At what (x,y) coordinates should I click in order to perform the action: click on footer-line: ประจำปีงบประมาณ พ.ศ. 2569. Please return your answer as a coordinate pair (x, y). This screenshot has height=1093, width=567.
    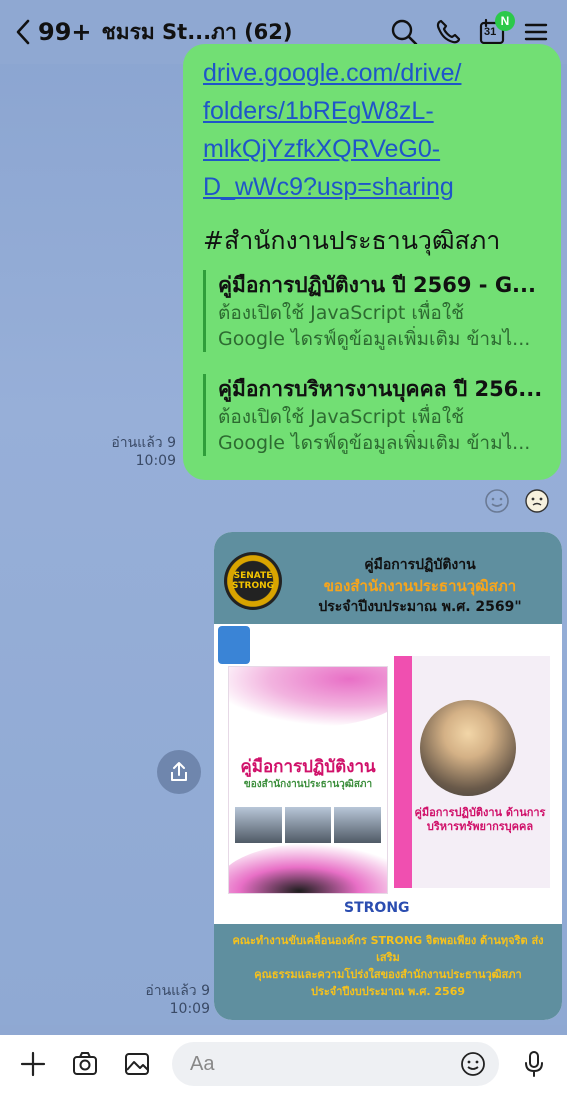
    Looking at the image, I should click on (388, 991).